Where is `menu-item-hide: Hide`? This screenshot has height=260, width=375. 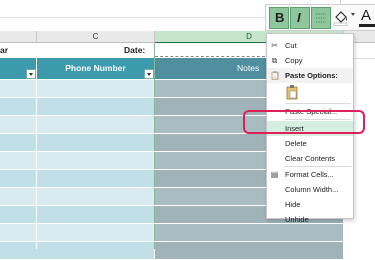
menu-item-hide: Hide is located at coordinates (310, 204).